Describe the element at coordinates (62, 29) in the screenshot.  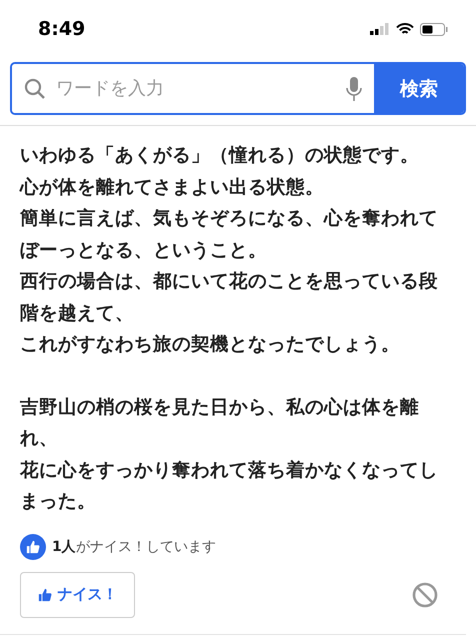
I see `status-time: 8:49` at that location.